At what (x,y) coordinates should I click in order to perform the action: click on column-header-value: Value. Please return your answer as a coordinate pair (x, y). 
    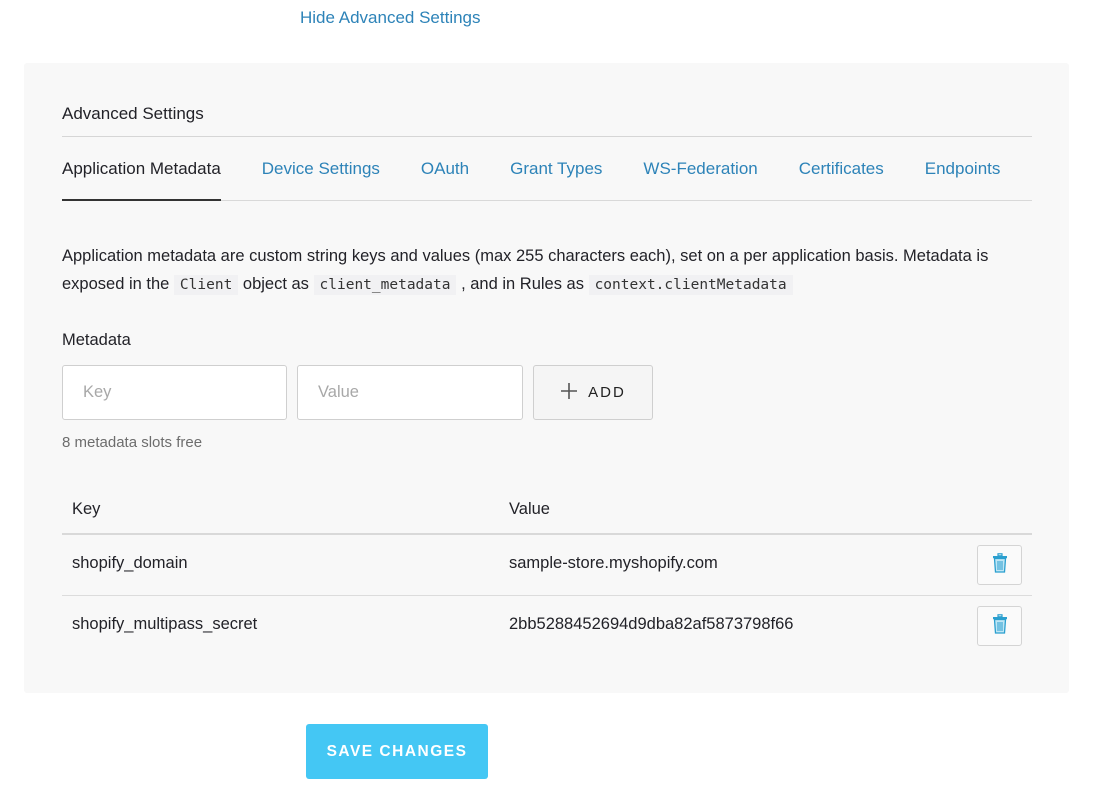
    Looking at the image, I should click on (529, 509).